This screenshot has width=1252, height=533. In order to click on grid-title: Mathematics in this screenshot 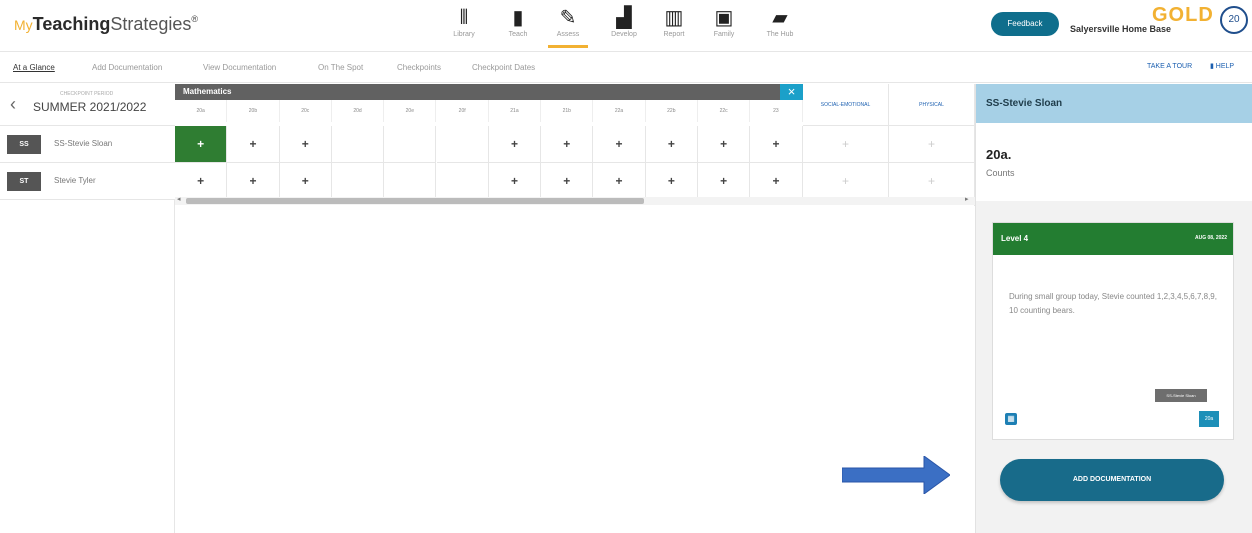, I will do `click(207, 91)`.